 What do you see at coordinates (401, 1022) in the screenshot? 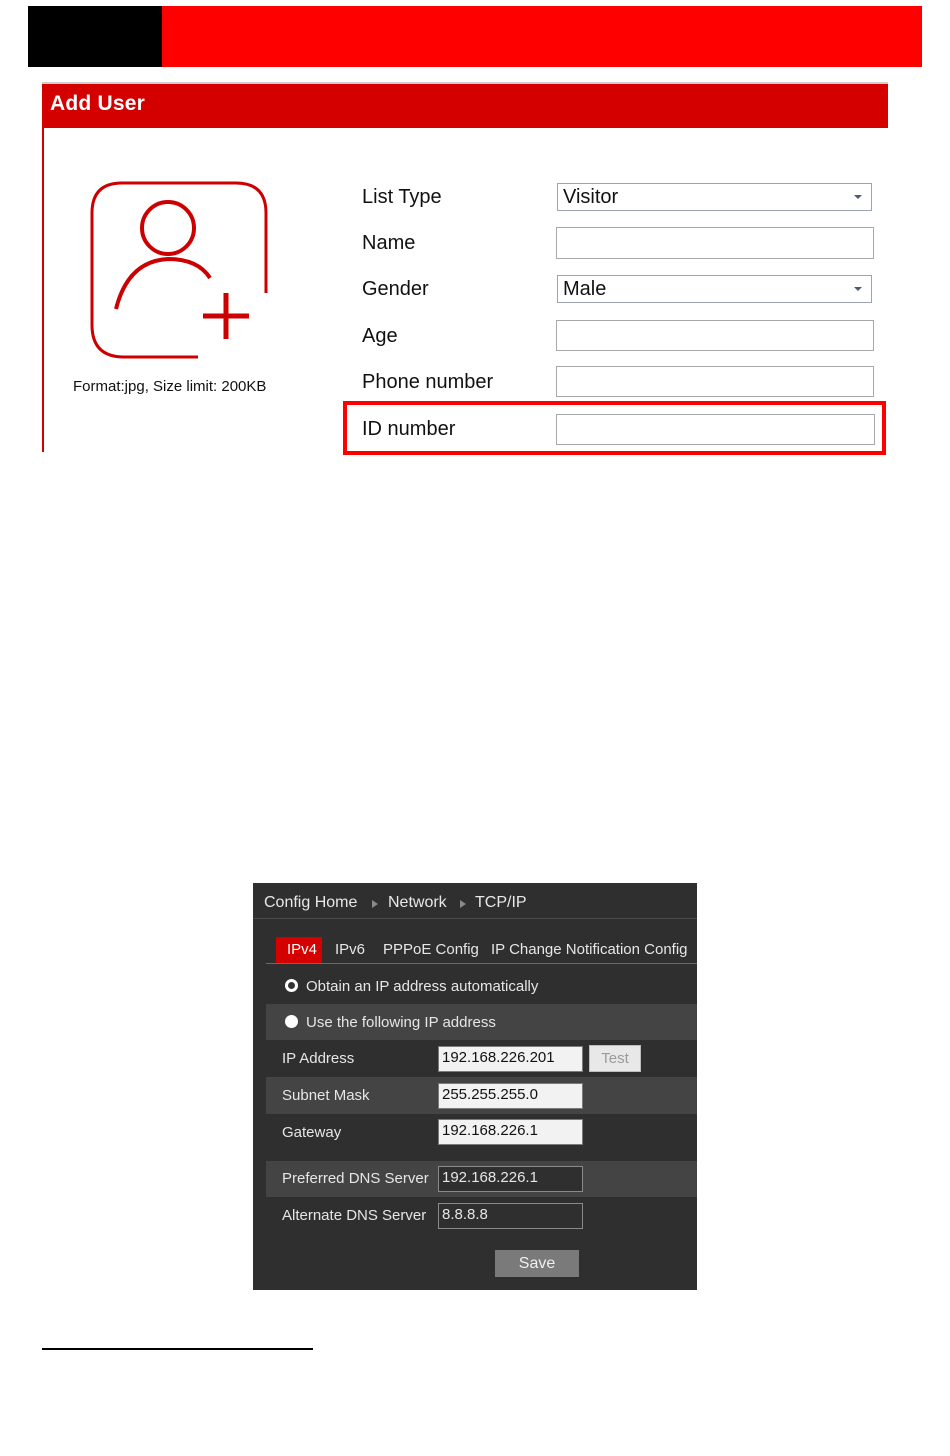
I see `radio-use-following-label: Use the following IP address` at bounding box center [401, 1022].